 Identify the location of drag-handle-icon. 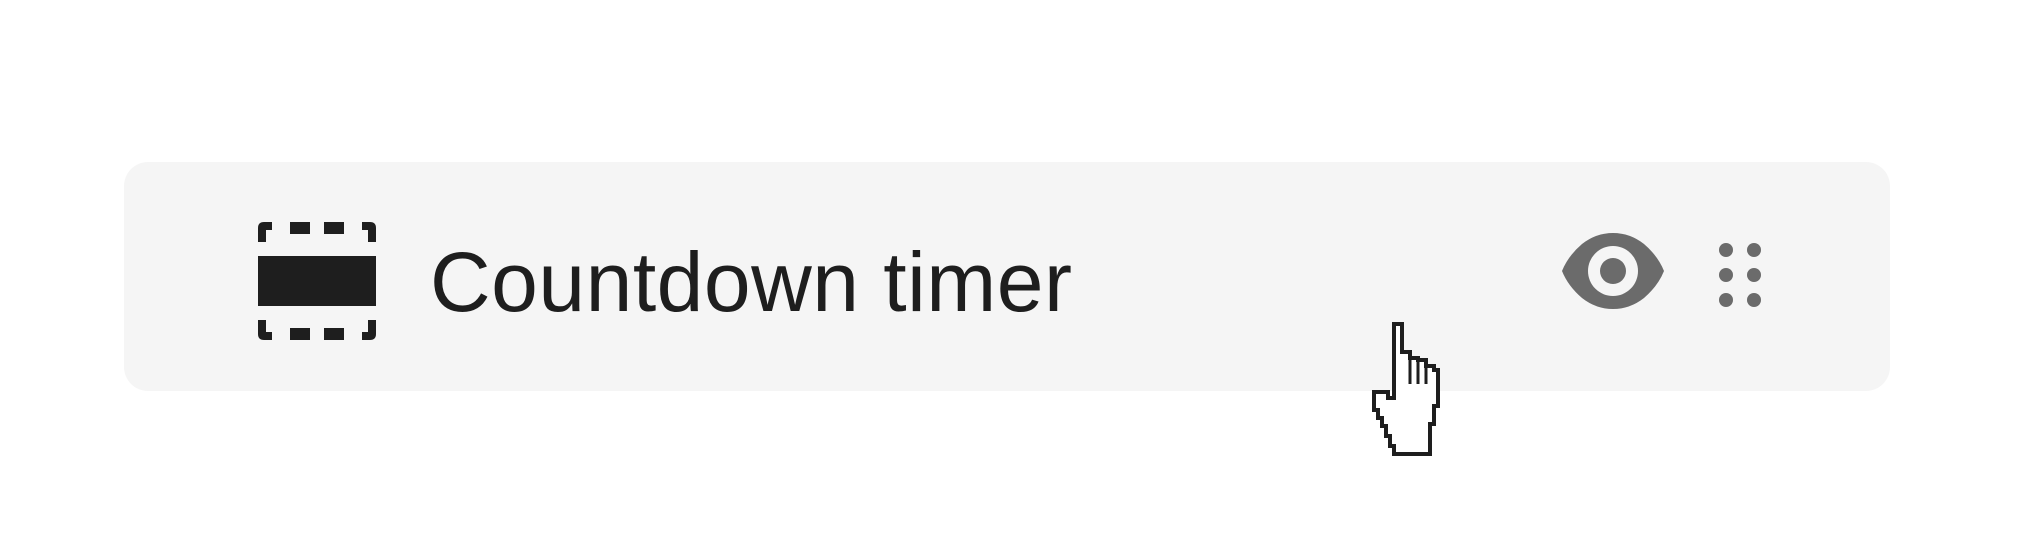
(1740, 275).